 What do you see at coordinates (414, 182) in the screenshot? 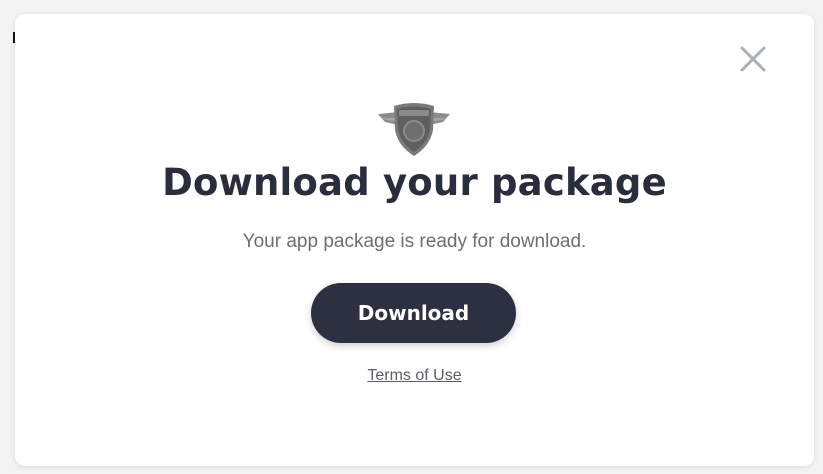
I see `modal-title: Download your package` at bounding box center [414, 182].